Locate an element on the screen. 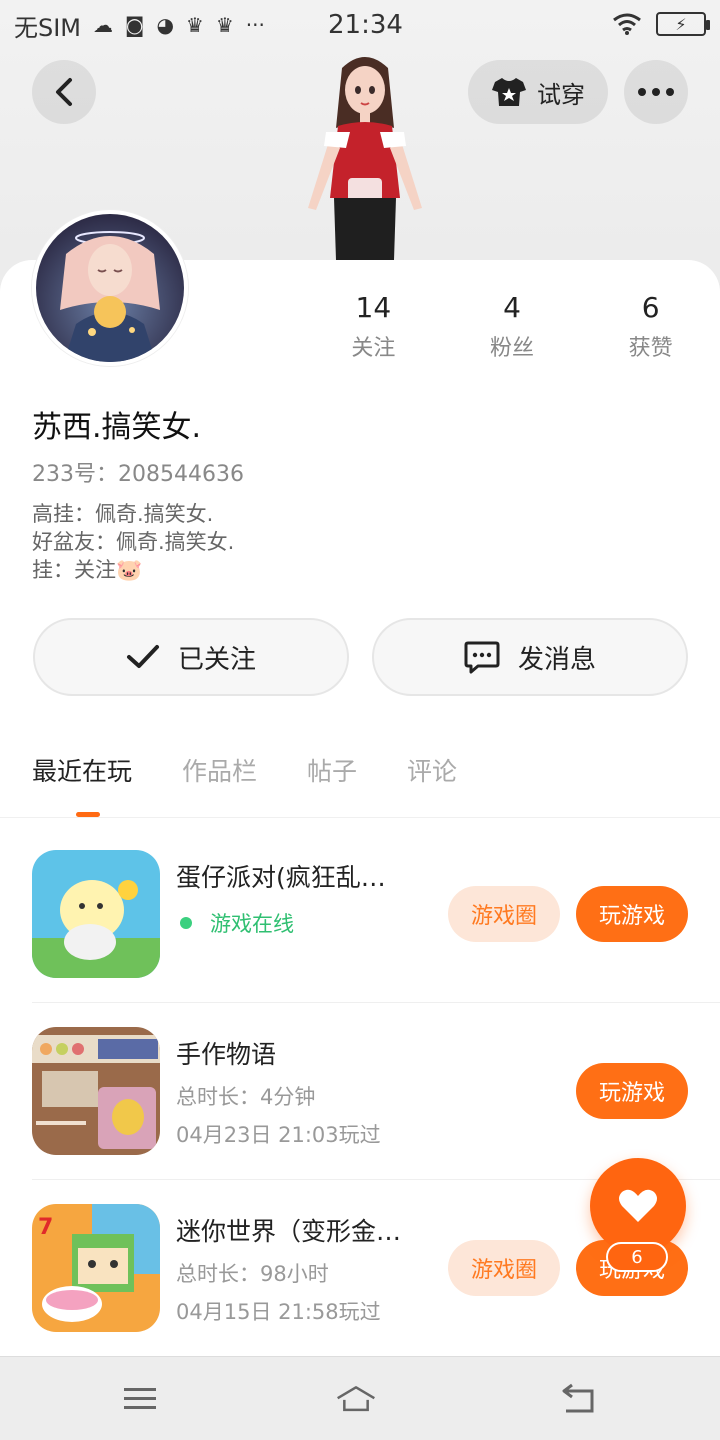 Image resolution: width=720 pixels, height=1440 pixels. profile-stats: 14 关注 4 粉丝 6 获赞 is located at coordinates (512, 326).